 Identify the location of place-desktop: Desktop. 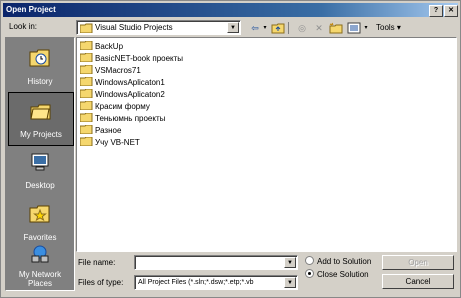
(40, 170).